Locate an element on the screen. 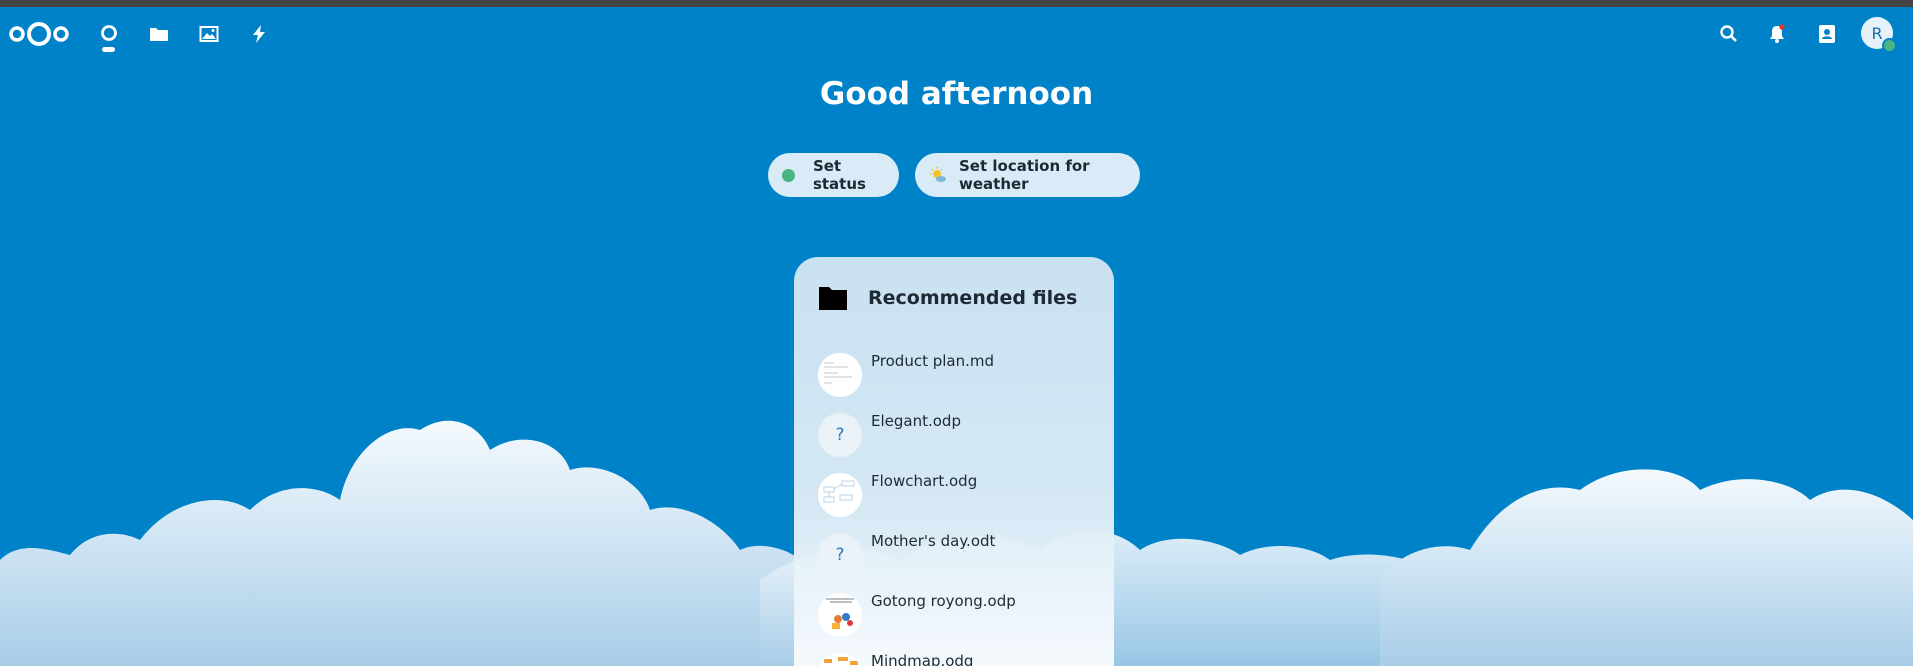  active-app-indicator is located at coordinates (108, 49).